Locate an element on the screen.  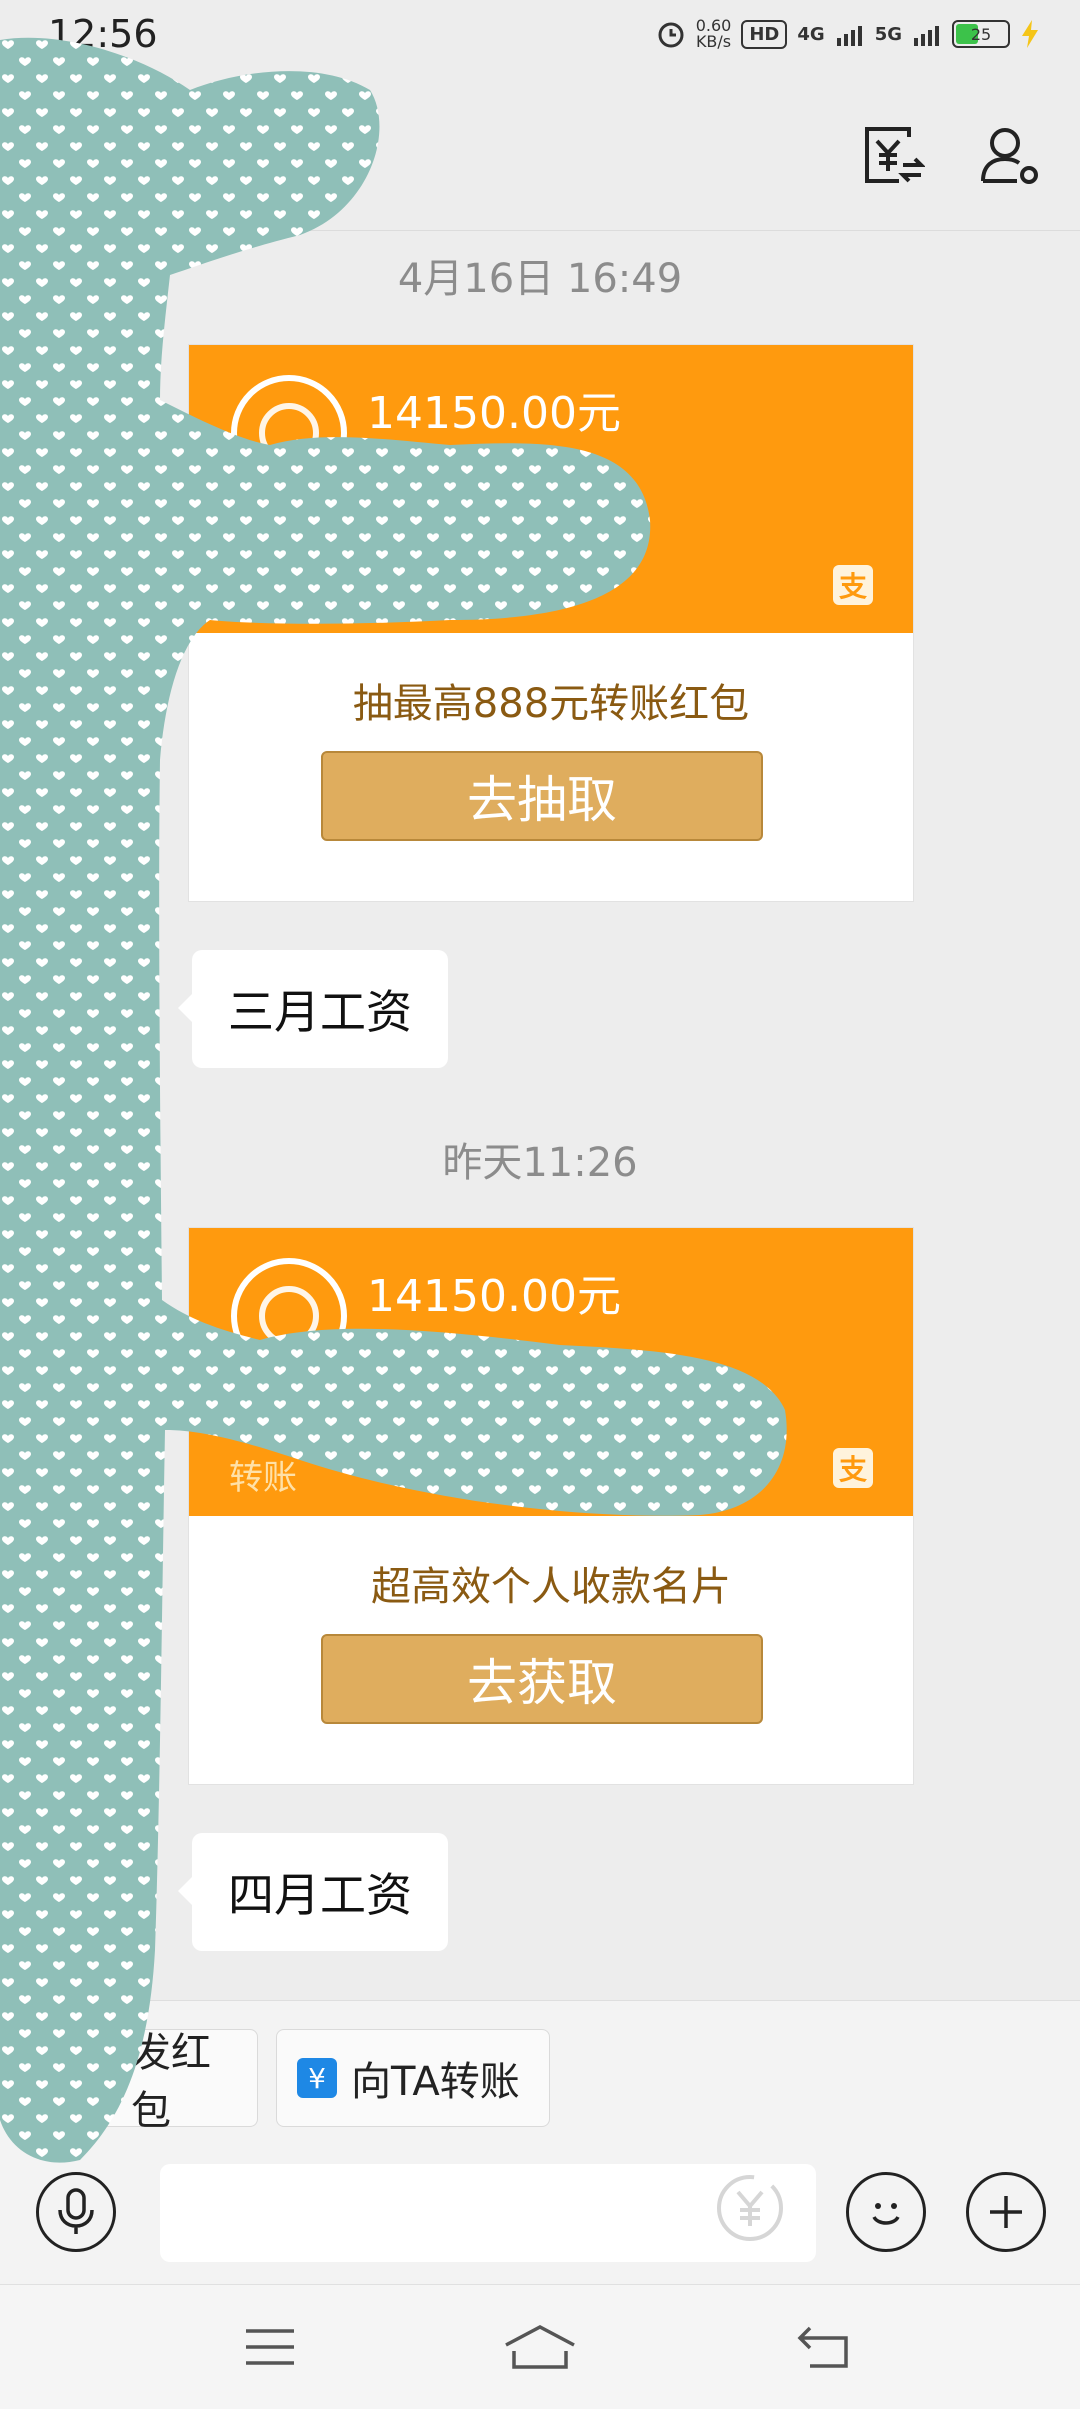
transfer-card-promo: 抽最高888元转账红包 去抽取 is located at coordinates (551, 767).